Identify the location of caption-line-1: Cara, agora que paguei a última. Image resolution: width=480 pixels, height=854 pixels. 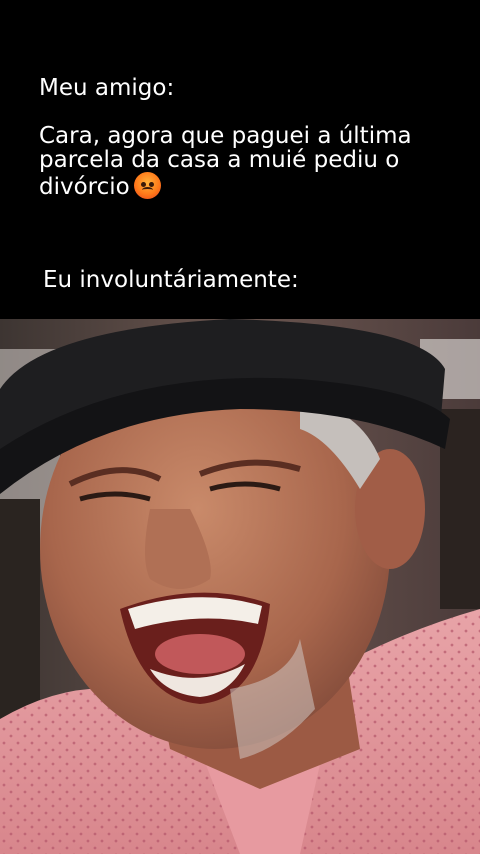
(225, 136).